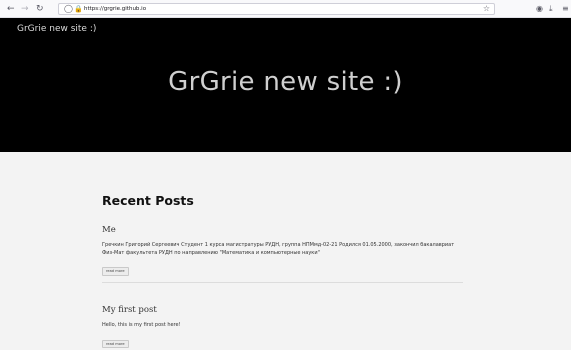  Describe the element at coordinates (11, 9) in the screenshot. I see `back-icon: ←` at that location.